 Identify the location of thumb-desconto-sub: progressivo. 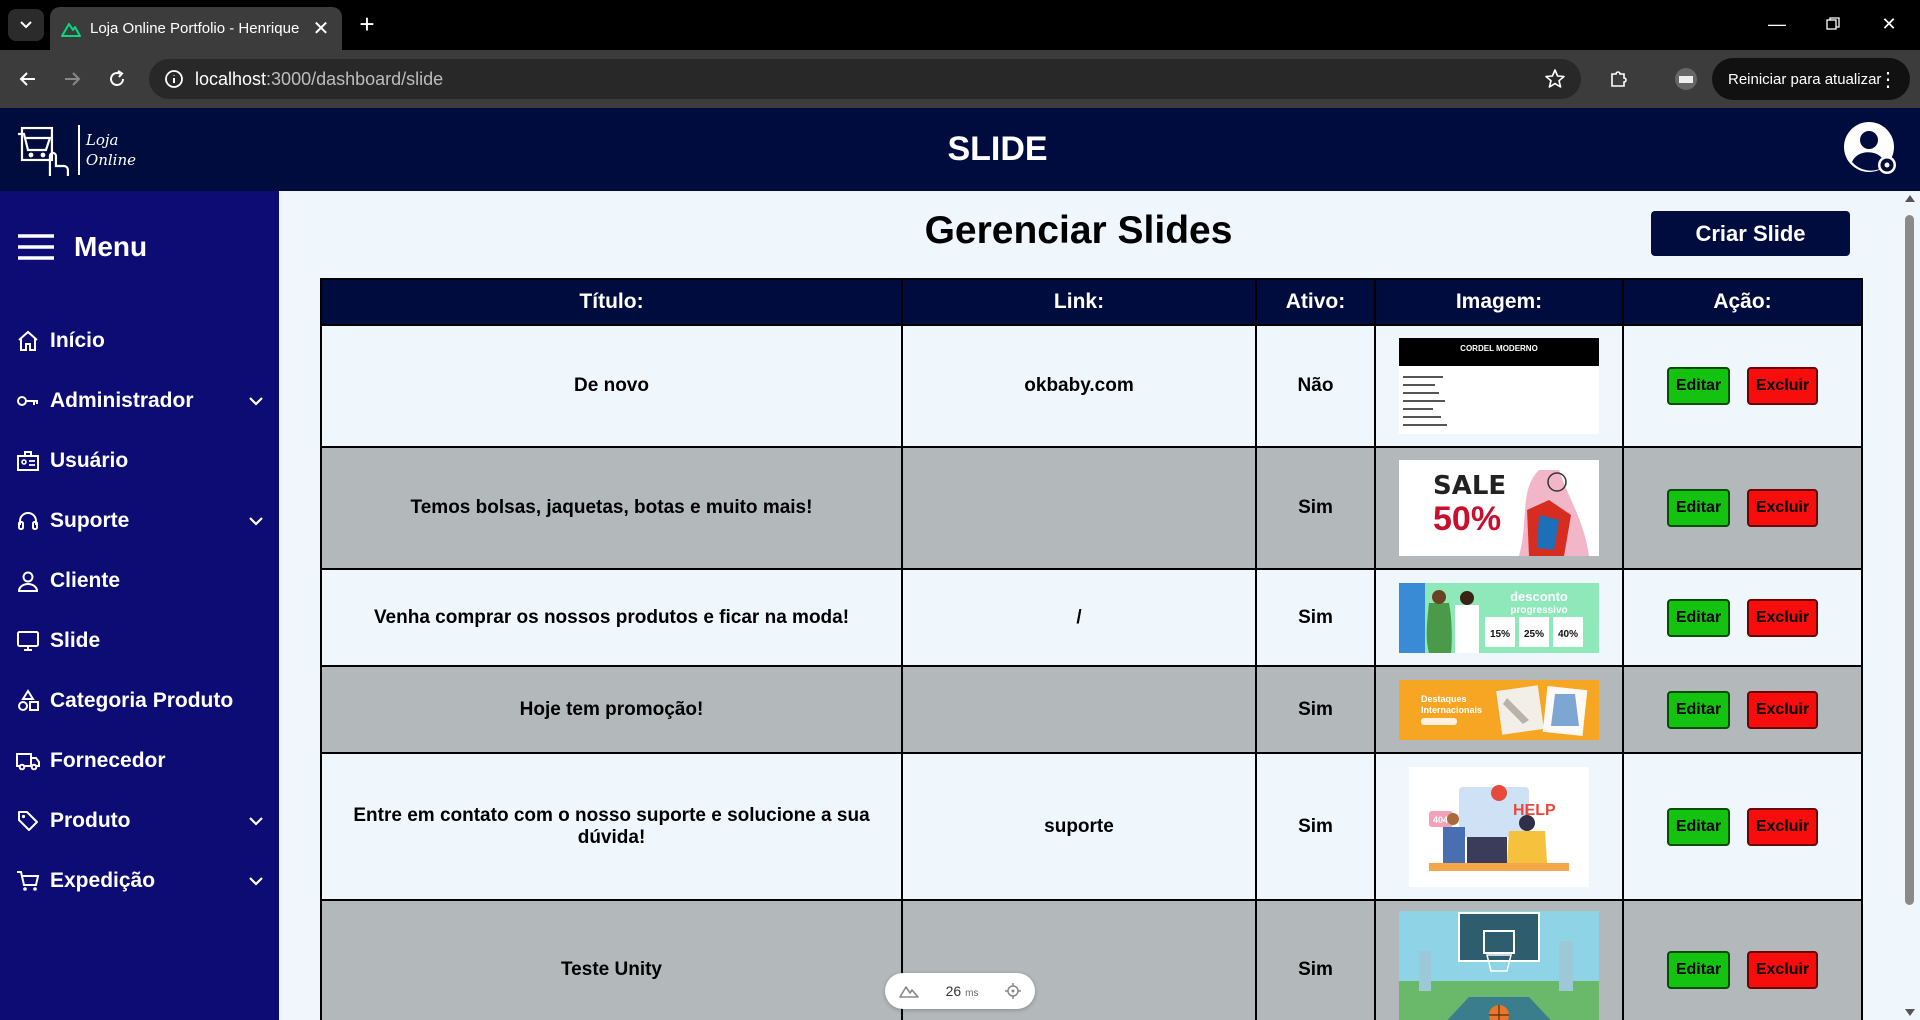
(1538, 610).